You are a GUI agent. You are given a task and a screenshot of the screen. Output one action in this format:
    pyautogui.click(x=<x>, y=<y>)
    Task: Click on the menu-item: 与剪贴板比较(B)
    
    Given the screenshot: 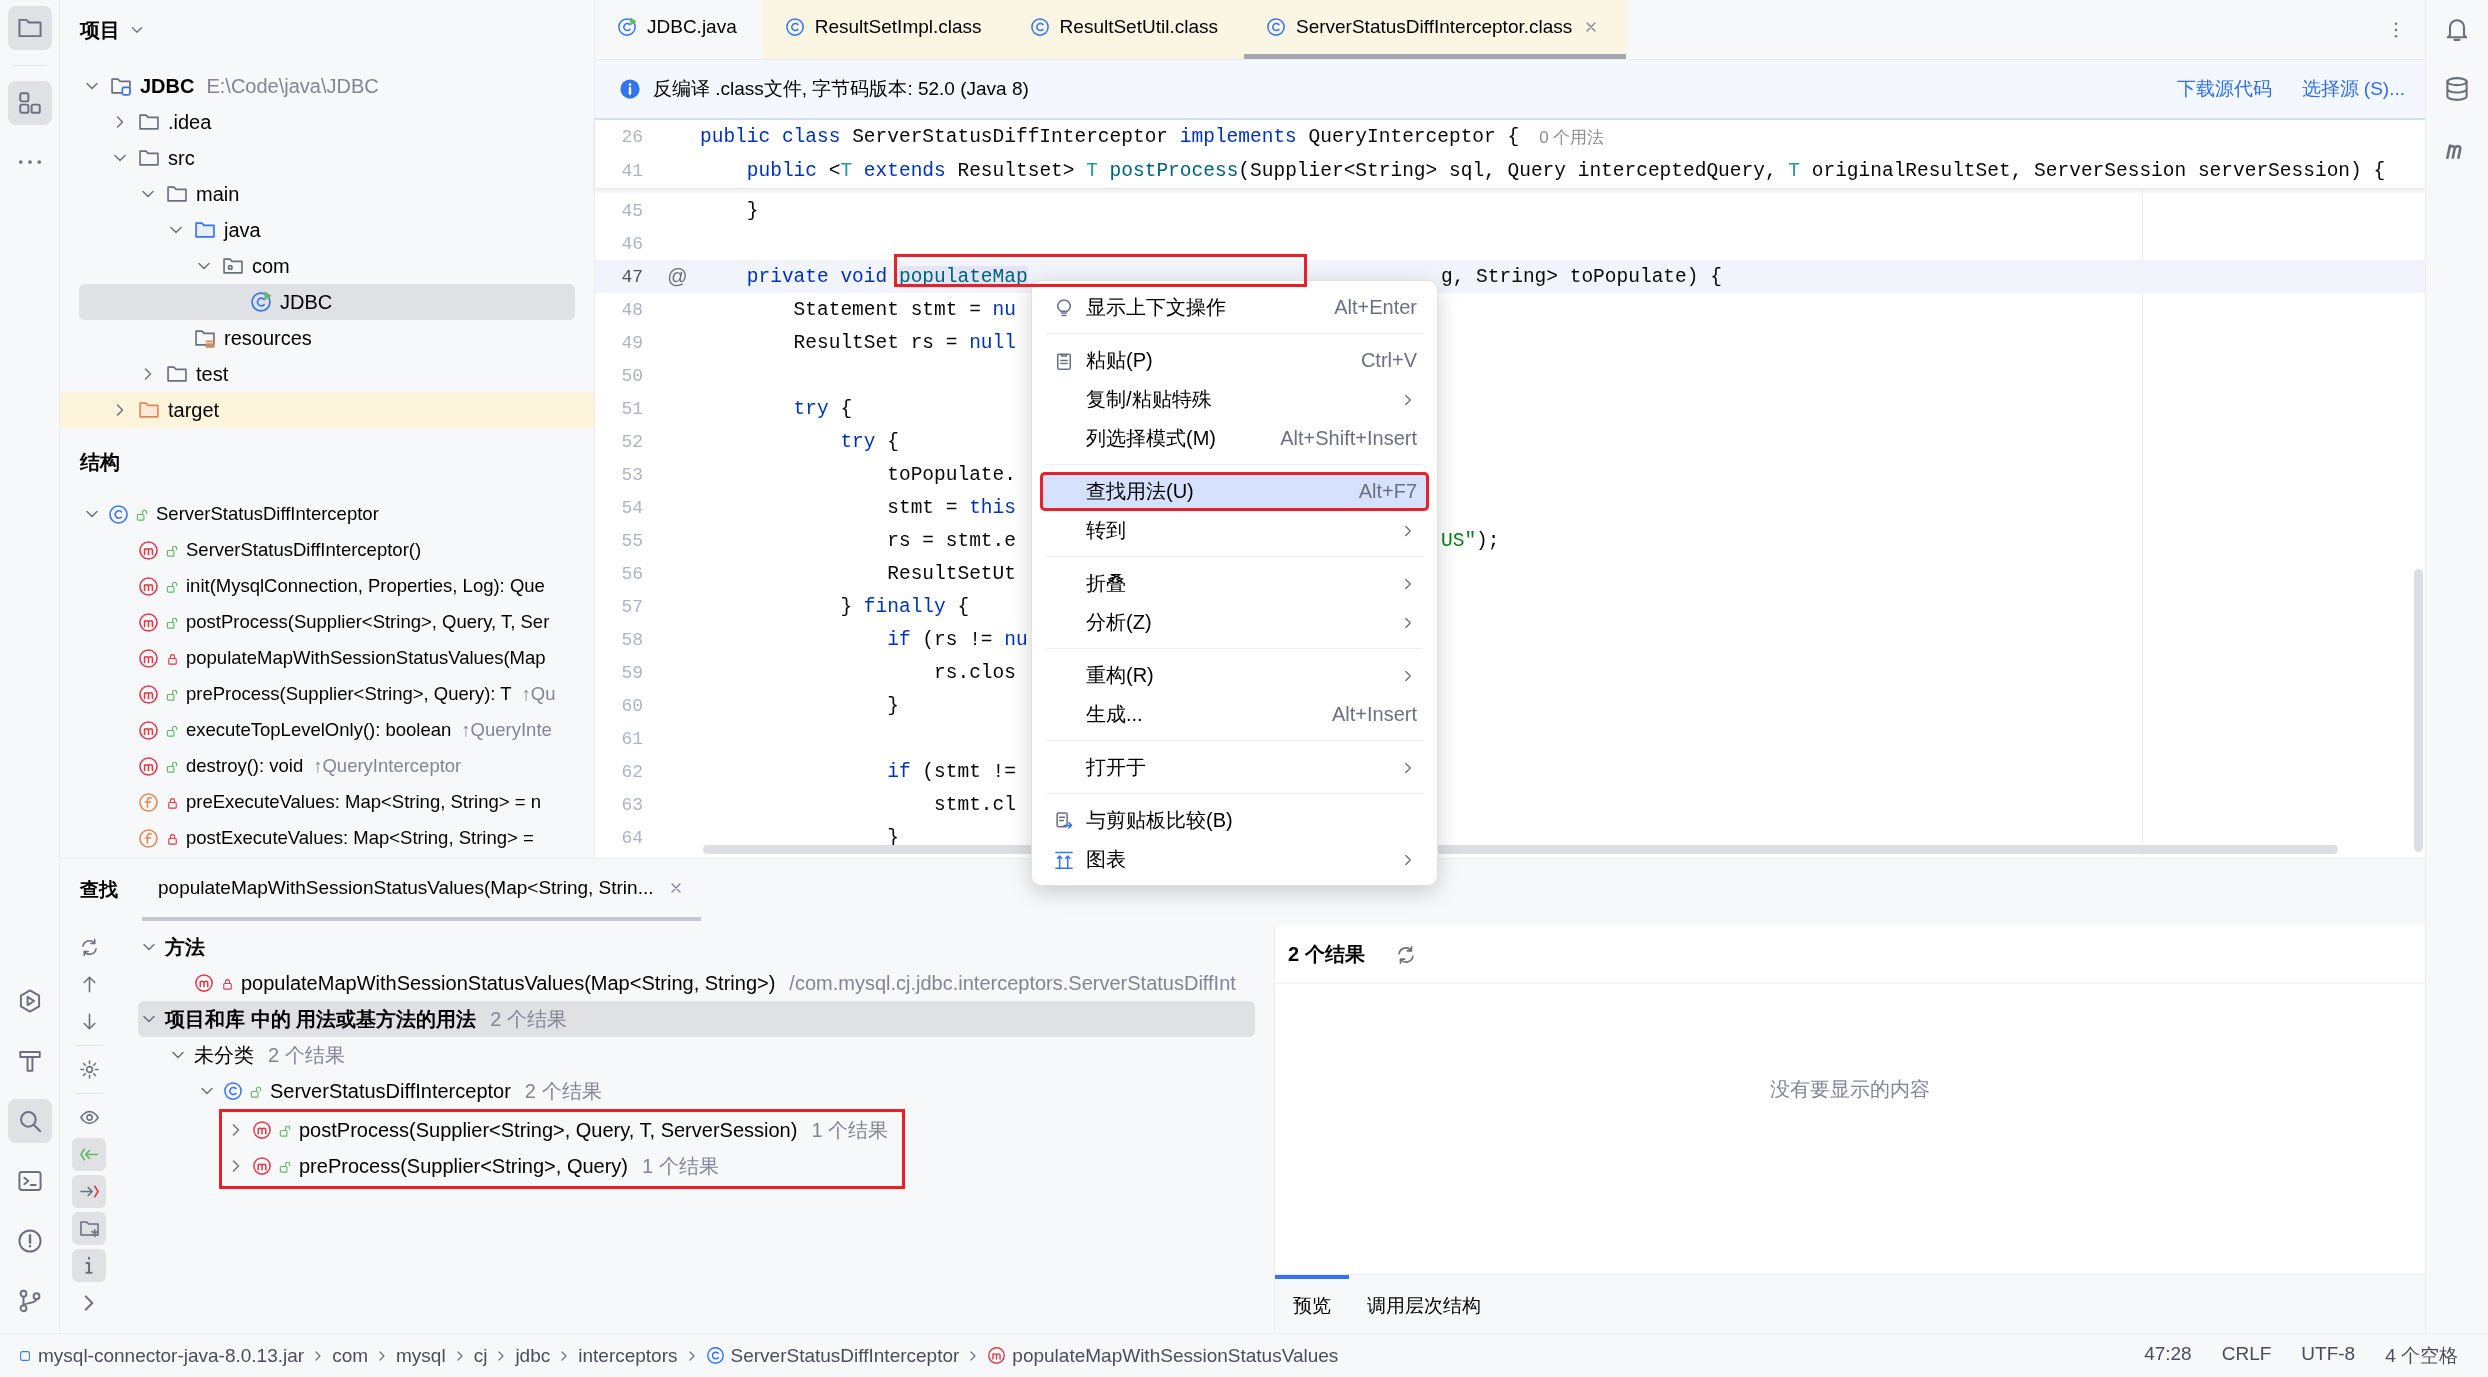 What is the action you would take?
    pyautogui.click(x=1234, y=820)
    